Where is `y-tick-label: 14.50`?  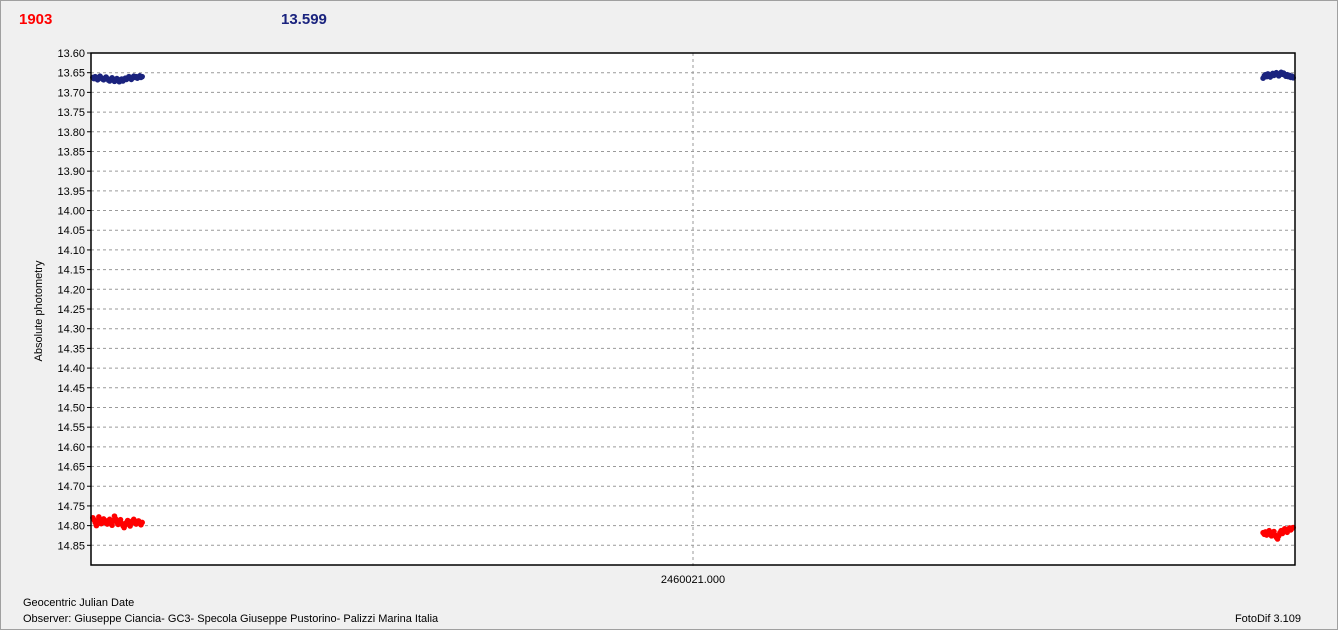 y-tick-label: 14.50 is located at coordinates (71, 408).